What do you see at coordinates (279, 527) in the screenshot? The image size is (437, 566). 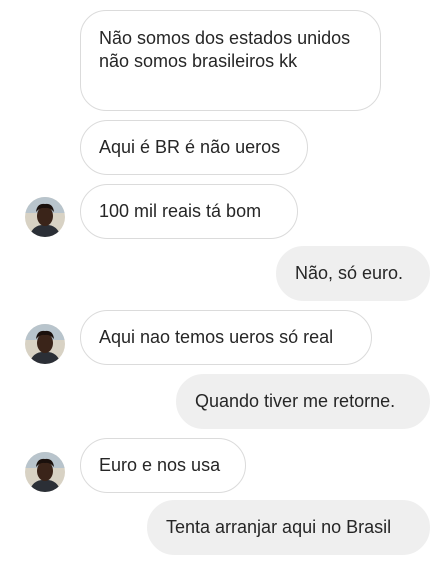 I see `message-text: Tenta arranjar aqui no Brasil` at bounding box center [279, 527].